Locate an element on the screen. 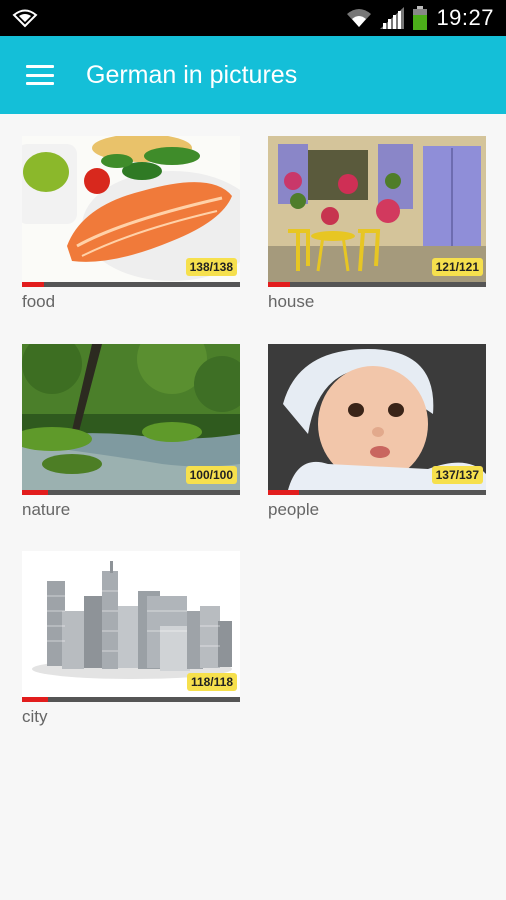  category-label: city is located at coordinates (35, 716).